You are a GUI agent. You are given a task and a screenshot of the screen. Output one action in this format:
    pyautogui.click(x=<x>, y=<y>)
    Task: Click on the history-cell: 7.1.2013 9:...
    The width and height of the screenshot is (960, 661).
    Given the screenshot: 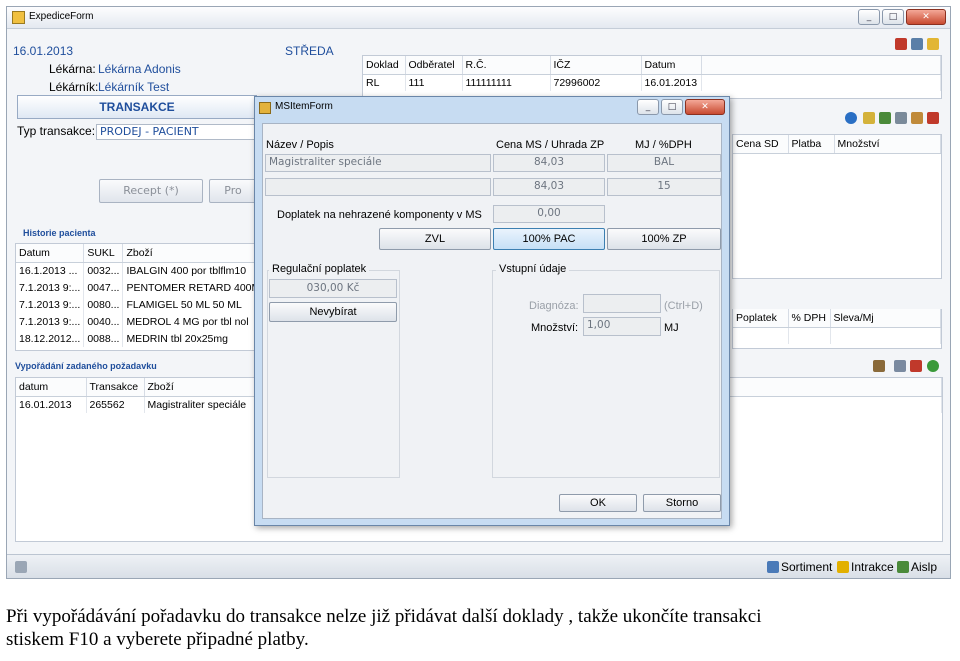 What is the action you would take?
    pyautogui.click(x=50, y=321)
    